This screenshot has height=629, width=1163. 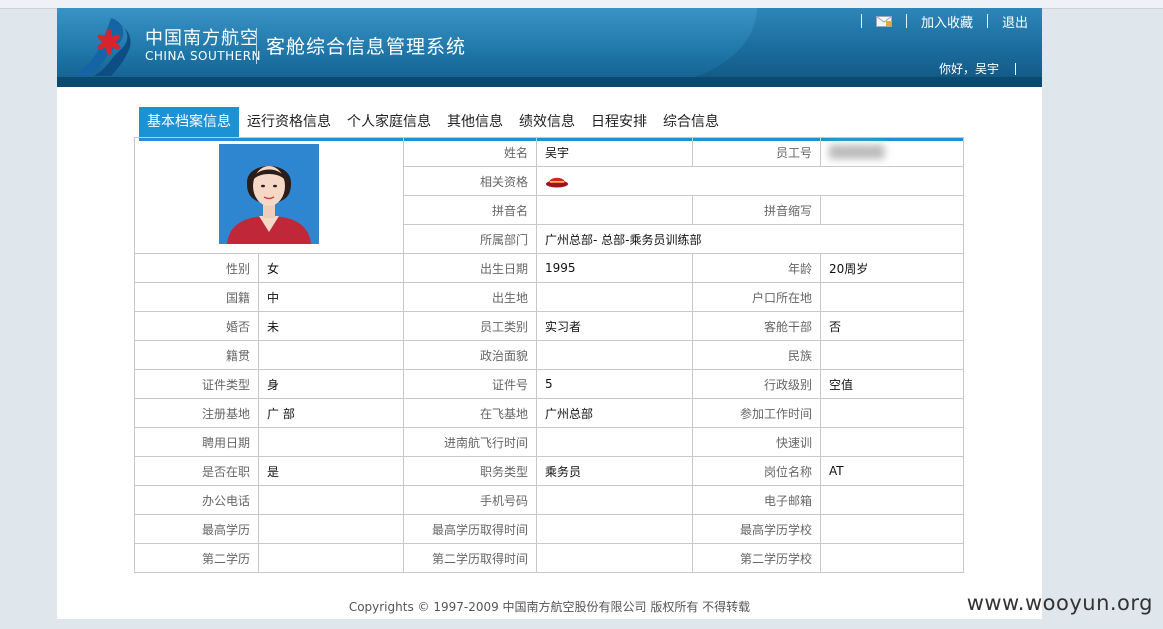 I want to click on field-value: 身, so click(x=331, y=384).